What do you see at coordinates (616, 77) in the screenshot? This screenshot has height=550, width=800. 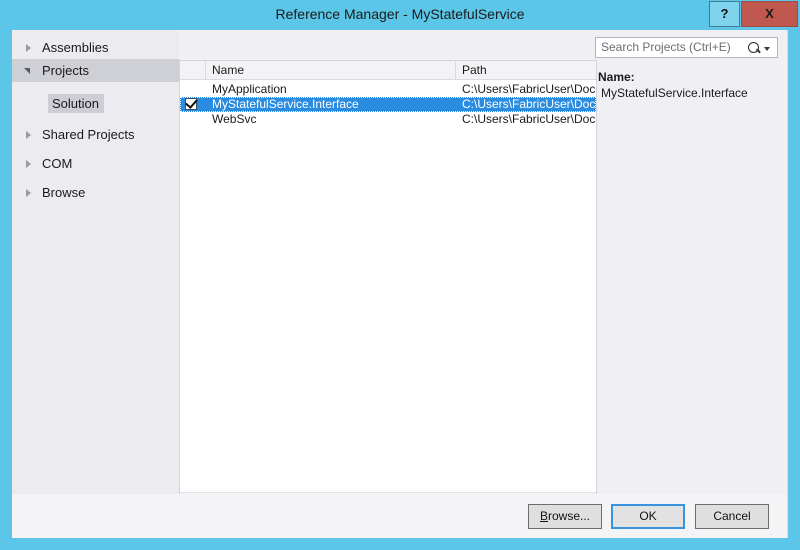 I see `details-name-label: Name:` at bounding box center [616, 77].